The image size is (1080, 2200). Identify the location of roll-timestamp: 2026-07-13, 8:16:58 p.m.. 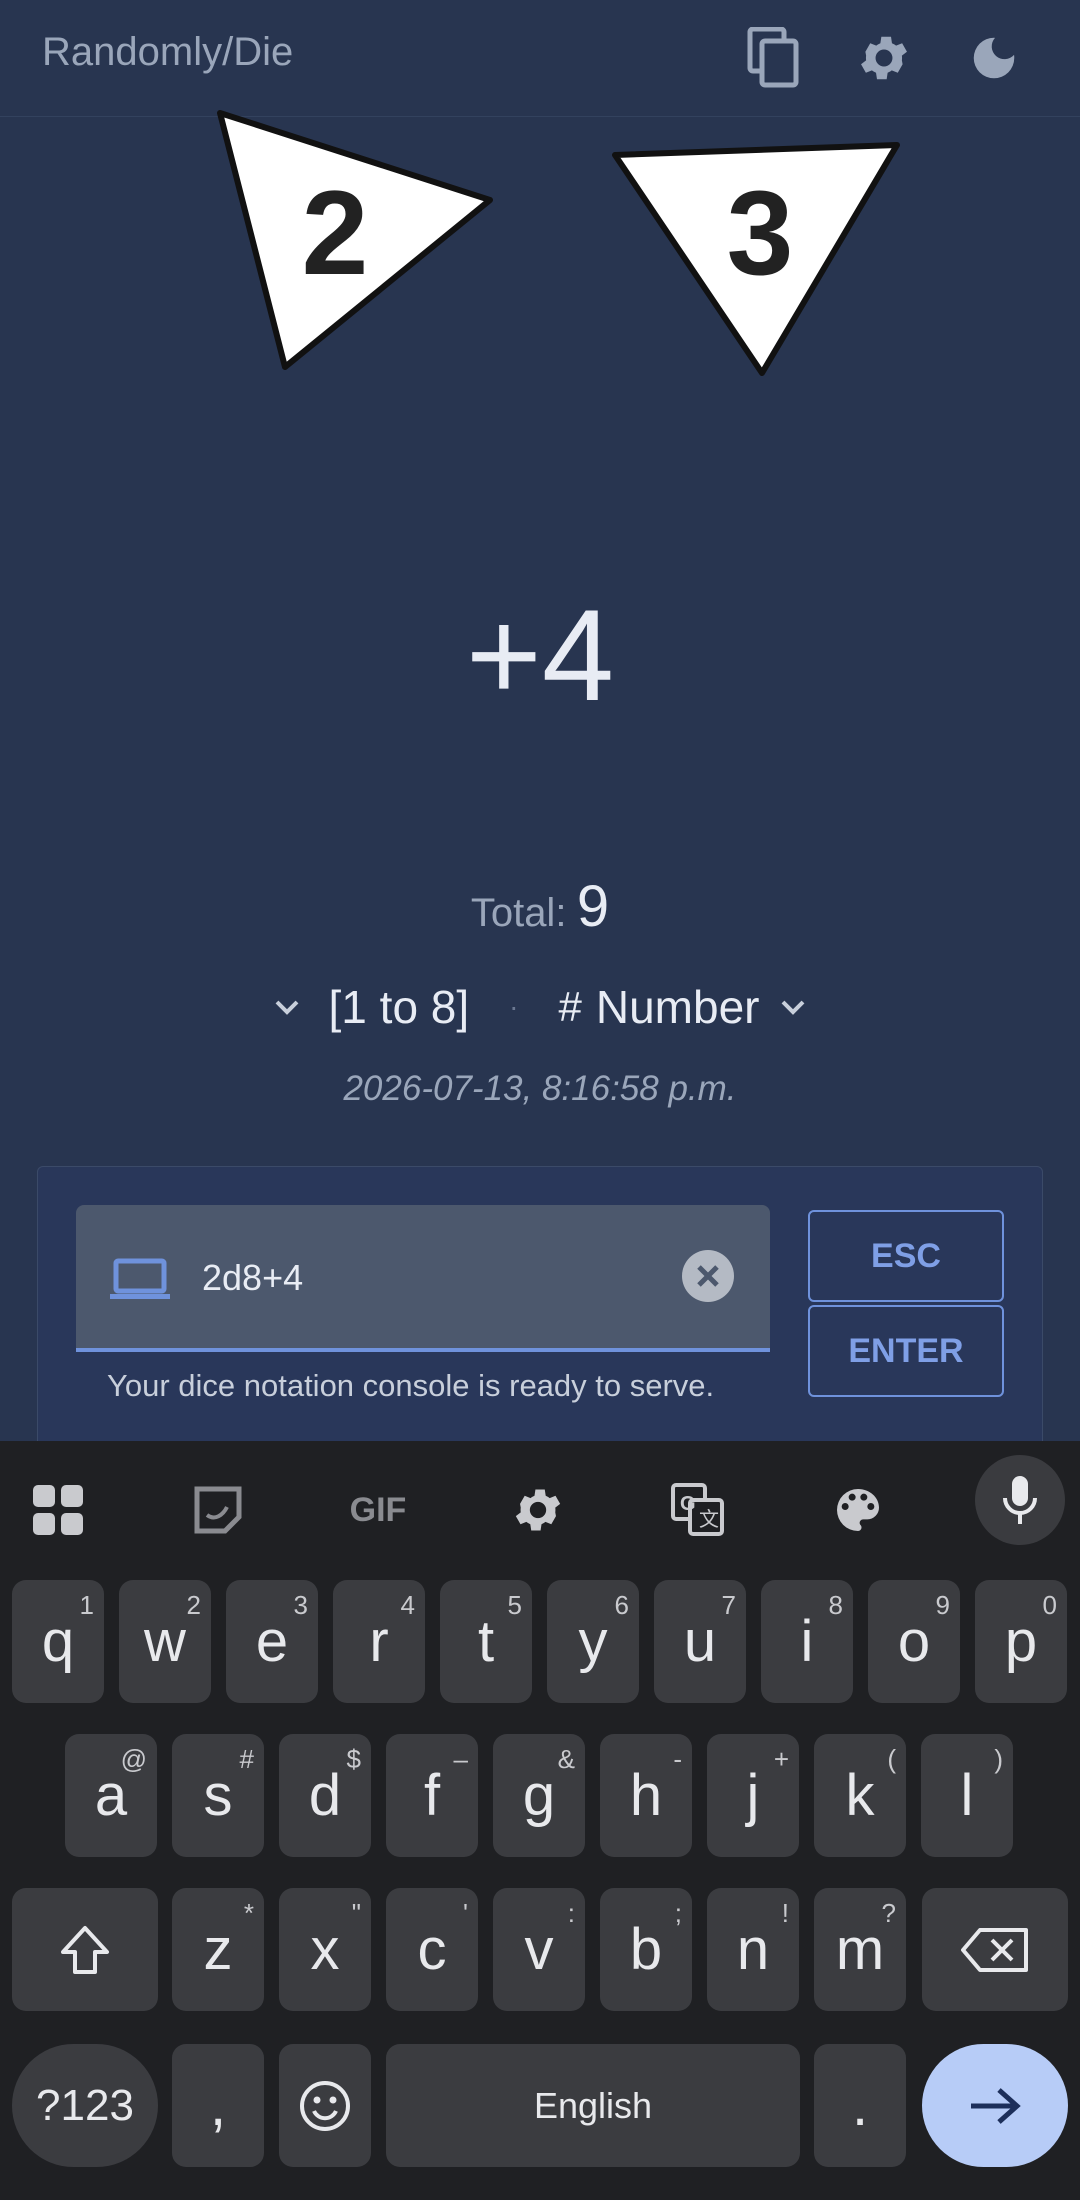
(540, 1088).